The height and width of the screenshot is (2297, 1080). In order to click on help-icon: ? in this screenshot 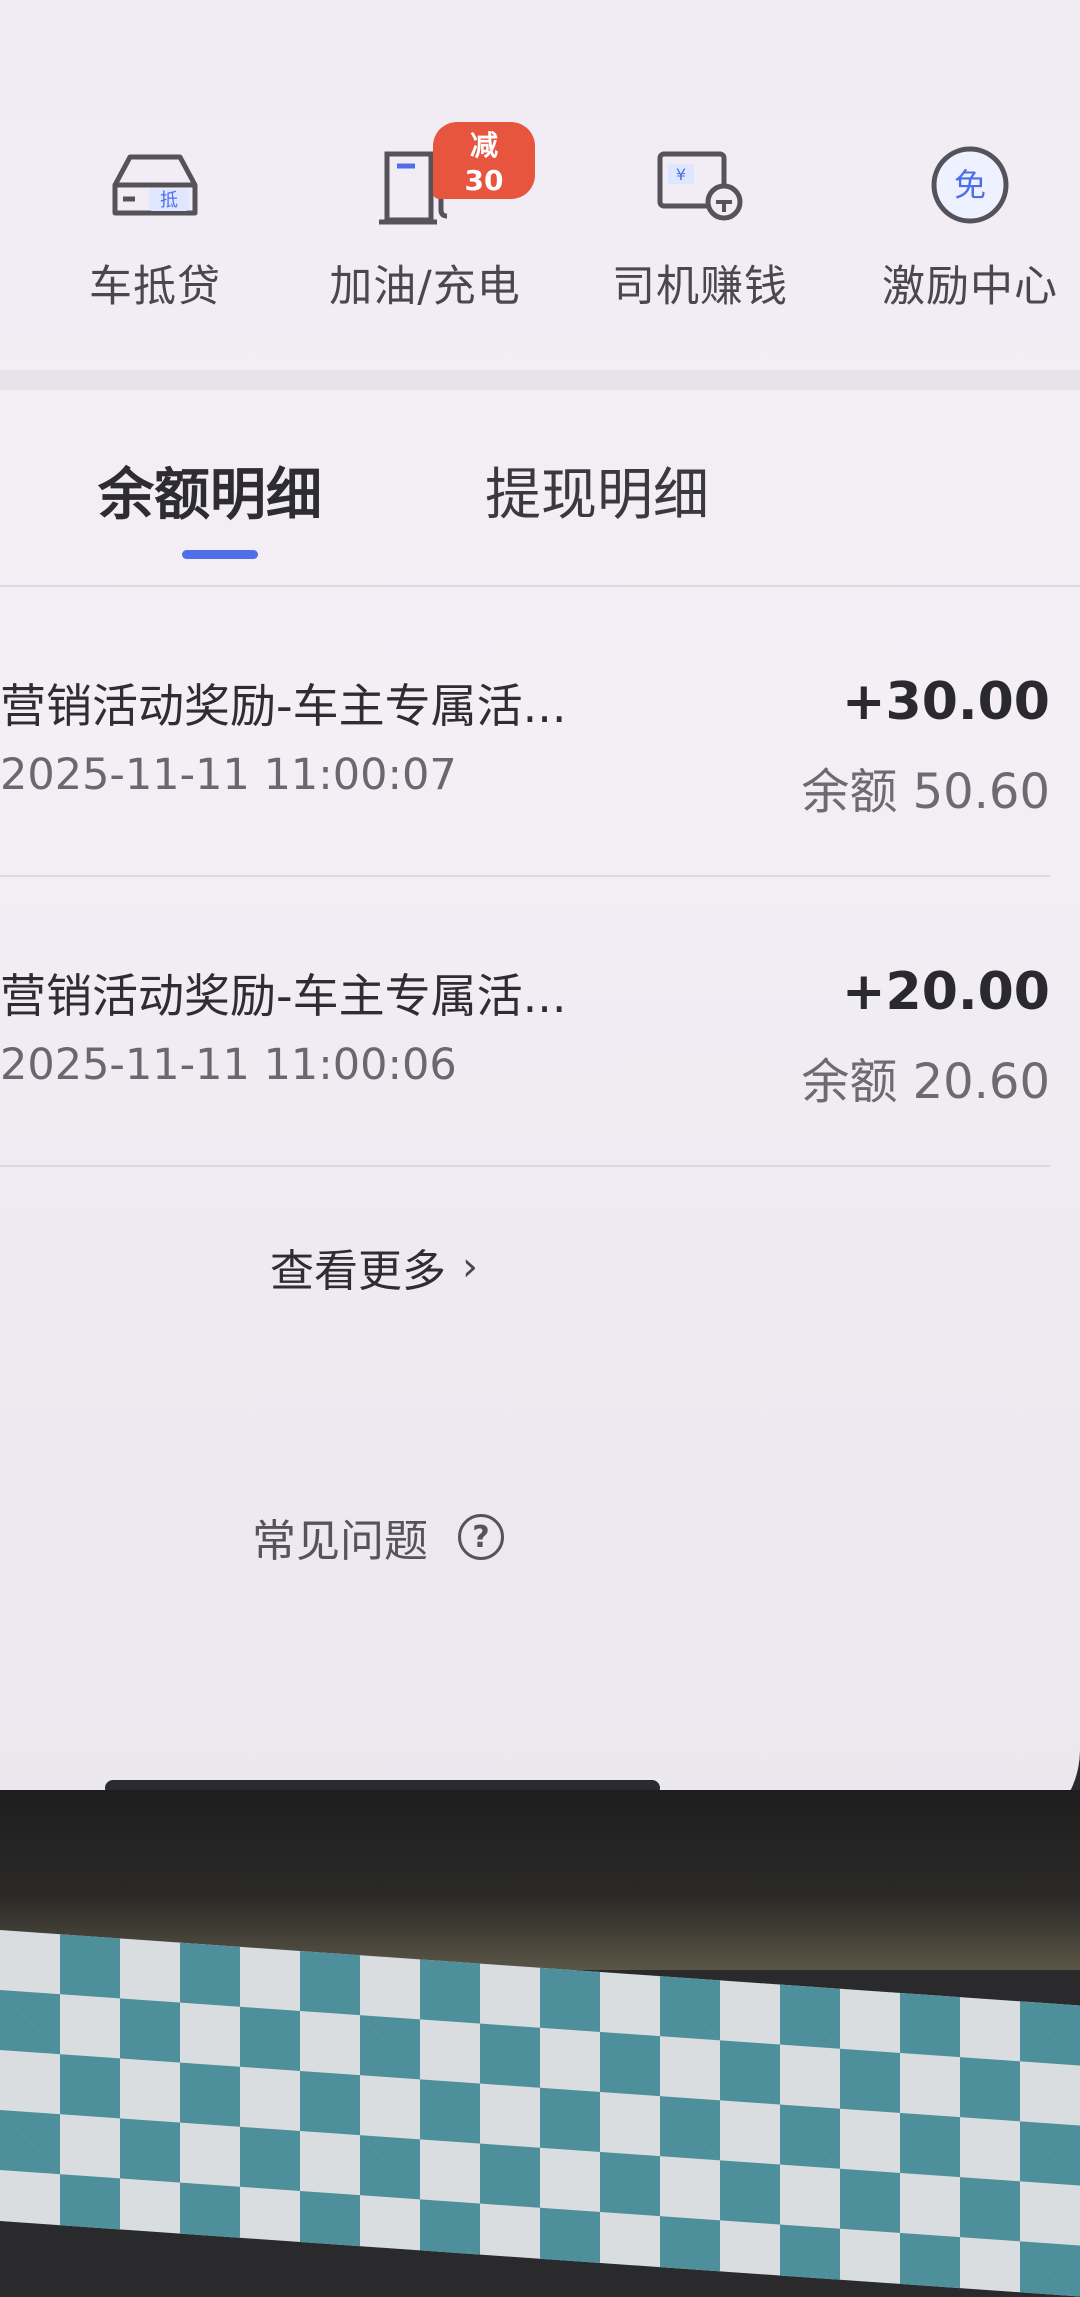, I will do `click(481, 1537)`.